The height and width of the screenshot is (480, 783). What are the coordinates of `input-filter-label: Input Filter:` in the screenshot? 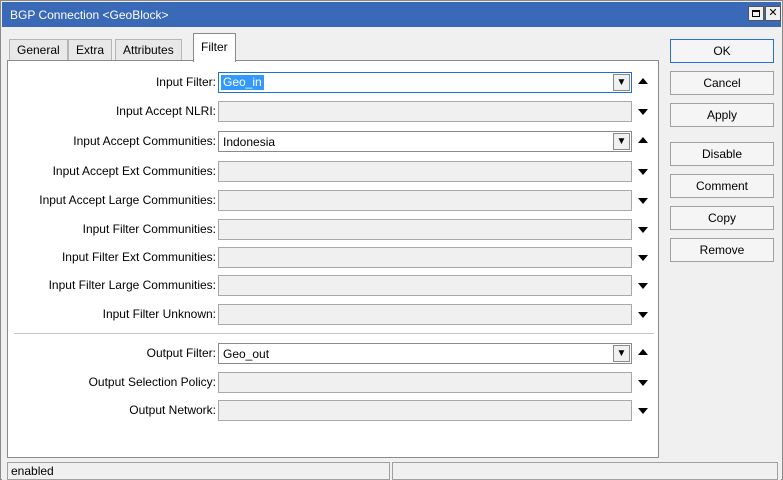 It's located at (185, 82).